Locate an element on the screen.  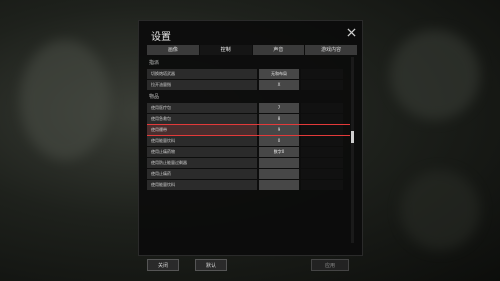
keybinding-row: 使用急救包 8 is located at coordinates (248, 119).